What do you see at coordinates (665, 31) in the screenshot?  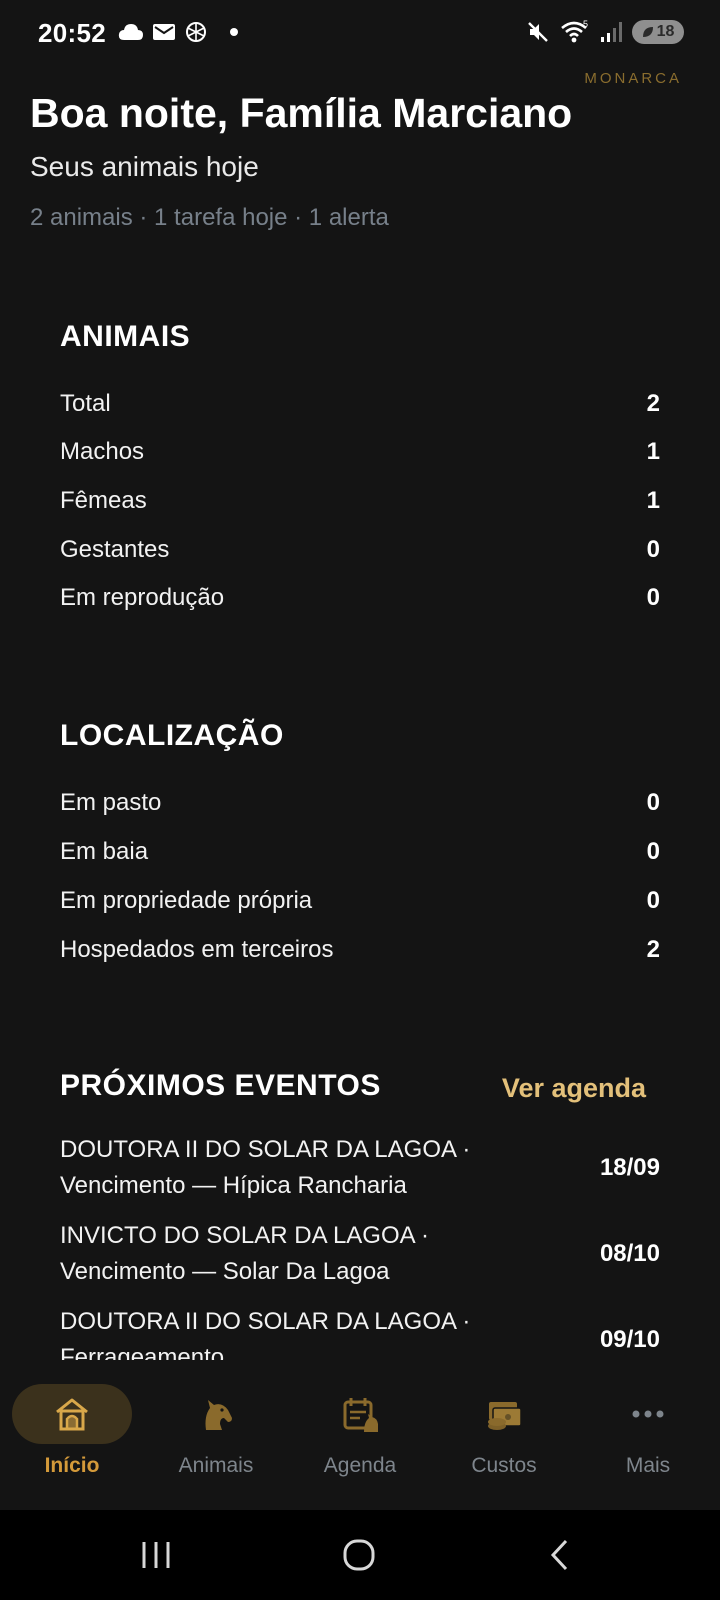 I see `battery-level: 18` at bounding box center [665, 31].